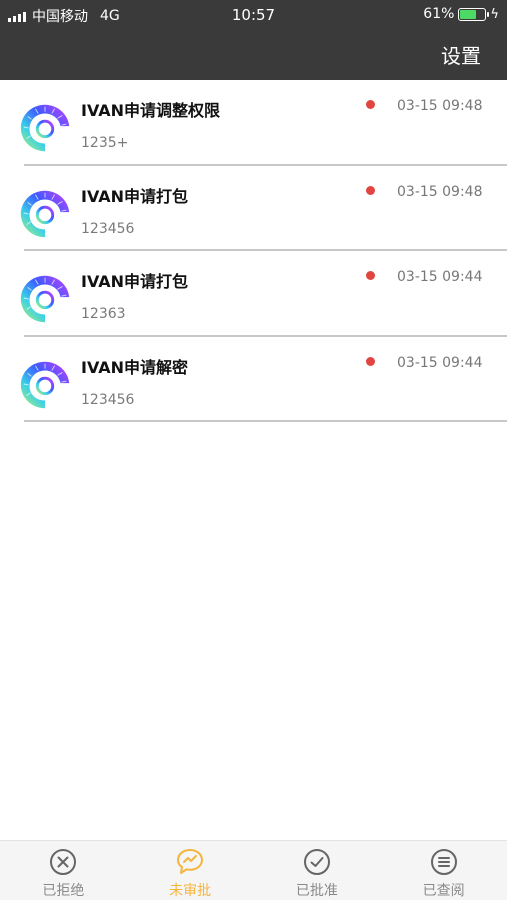  I want to click on tab-rejected: 已拒绝, so click(63, 870).